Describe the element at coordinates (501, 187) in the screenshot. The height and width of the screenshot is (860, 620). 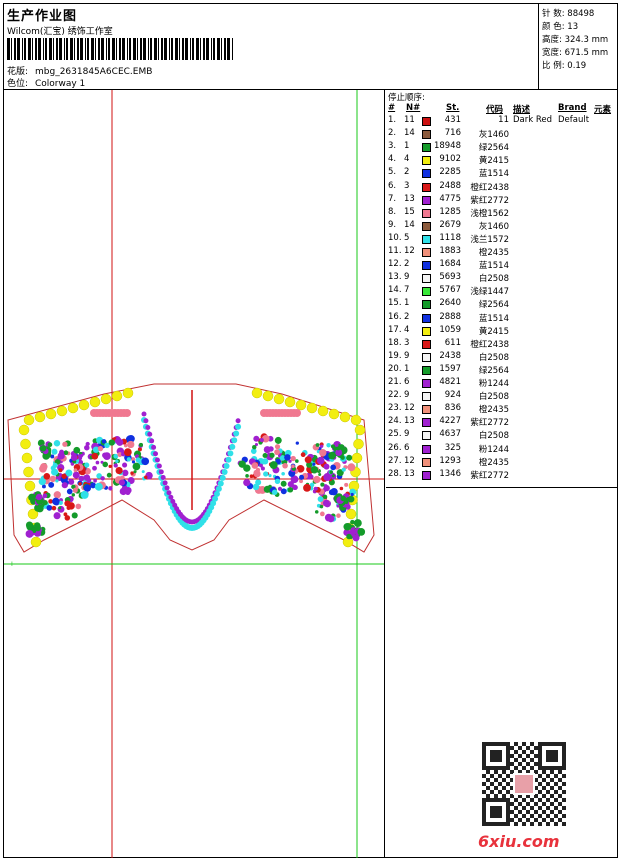
I see `table-row: 6. 3 2488 橙红2438` at that location.